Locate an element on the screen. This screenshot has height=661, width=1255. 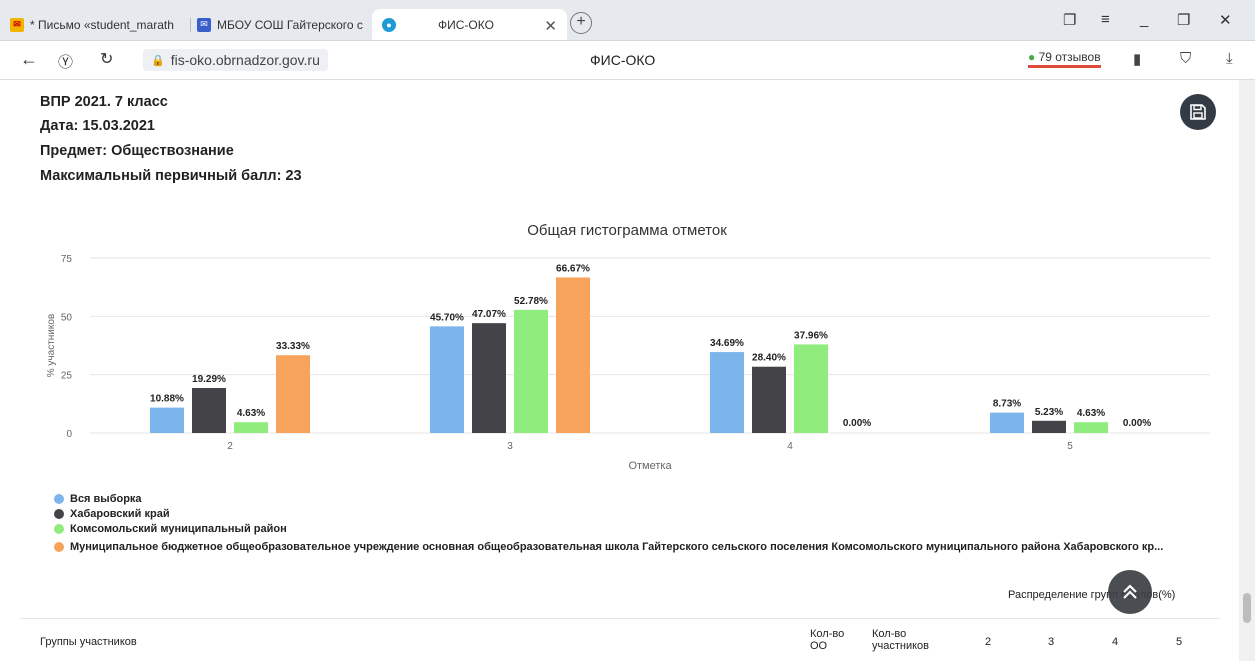
tab-title: * Письмо «student_marath is located at coordinates (102, 24).